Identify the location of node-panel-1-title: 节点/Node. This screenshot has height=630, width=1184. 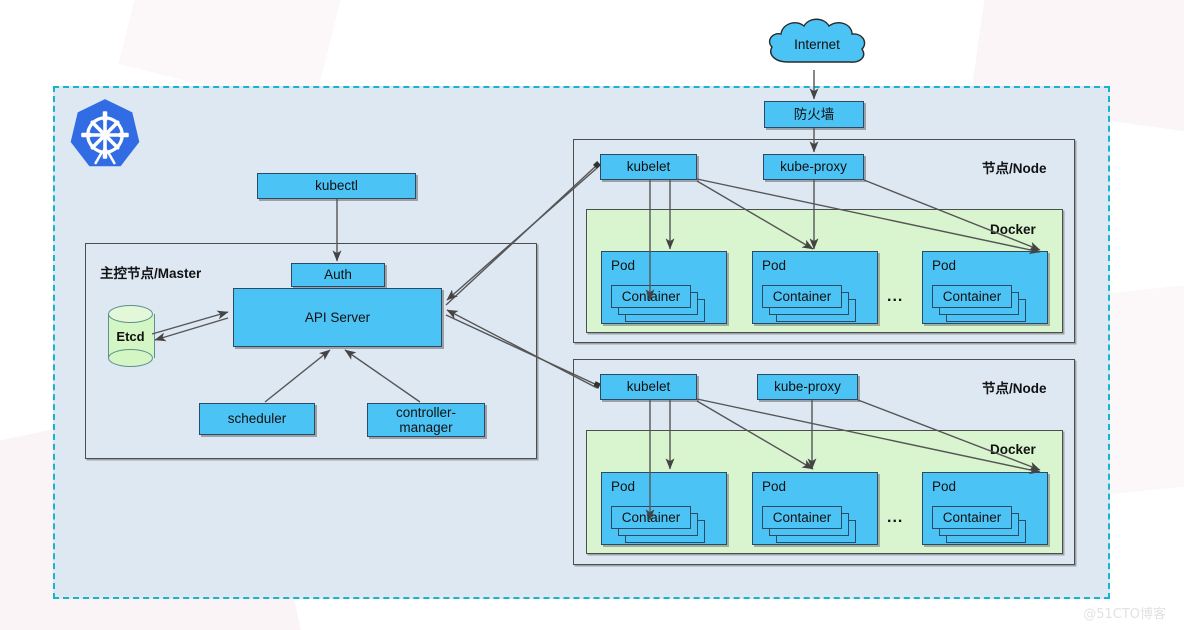
(1014, 168).